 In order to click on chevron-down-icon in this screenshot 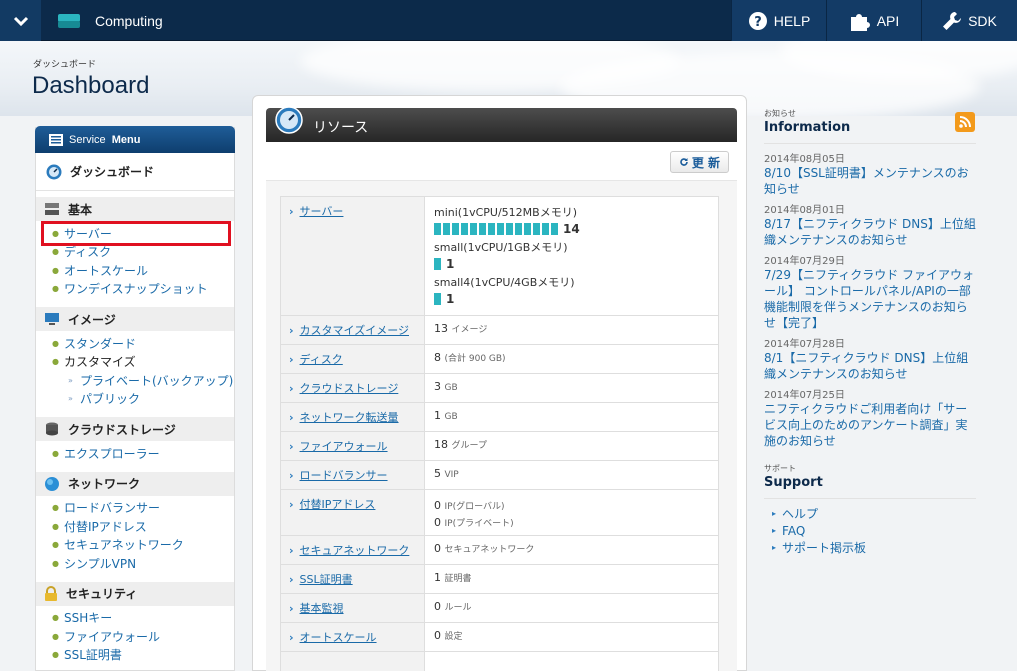, I will do `click(20, 21)`.